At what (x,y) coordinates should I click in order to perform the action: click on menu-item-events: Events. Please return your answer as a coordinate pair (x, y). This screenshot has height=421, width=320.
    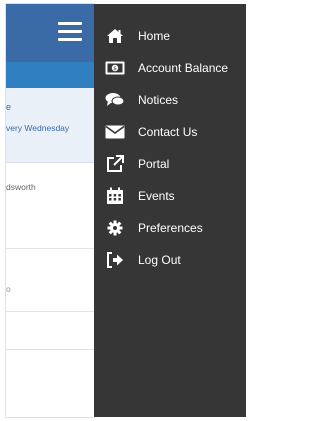
    Looking at the image, I should click on (170, 196).